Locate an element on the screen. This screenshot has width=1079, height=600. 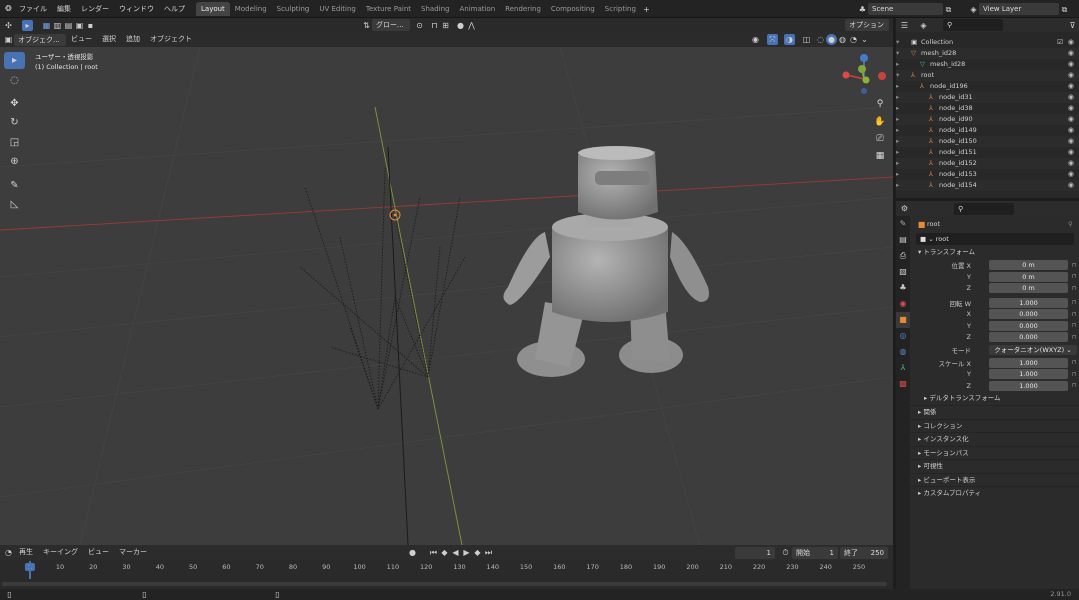
scene-selector: ♣ Scene ⧉ is located at coordinates (905, 9).